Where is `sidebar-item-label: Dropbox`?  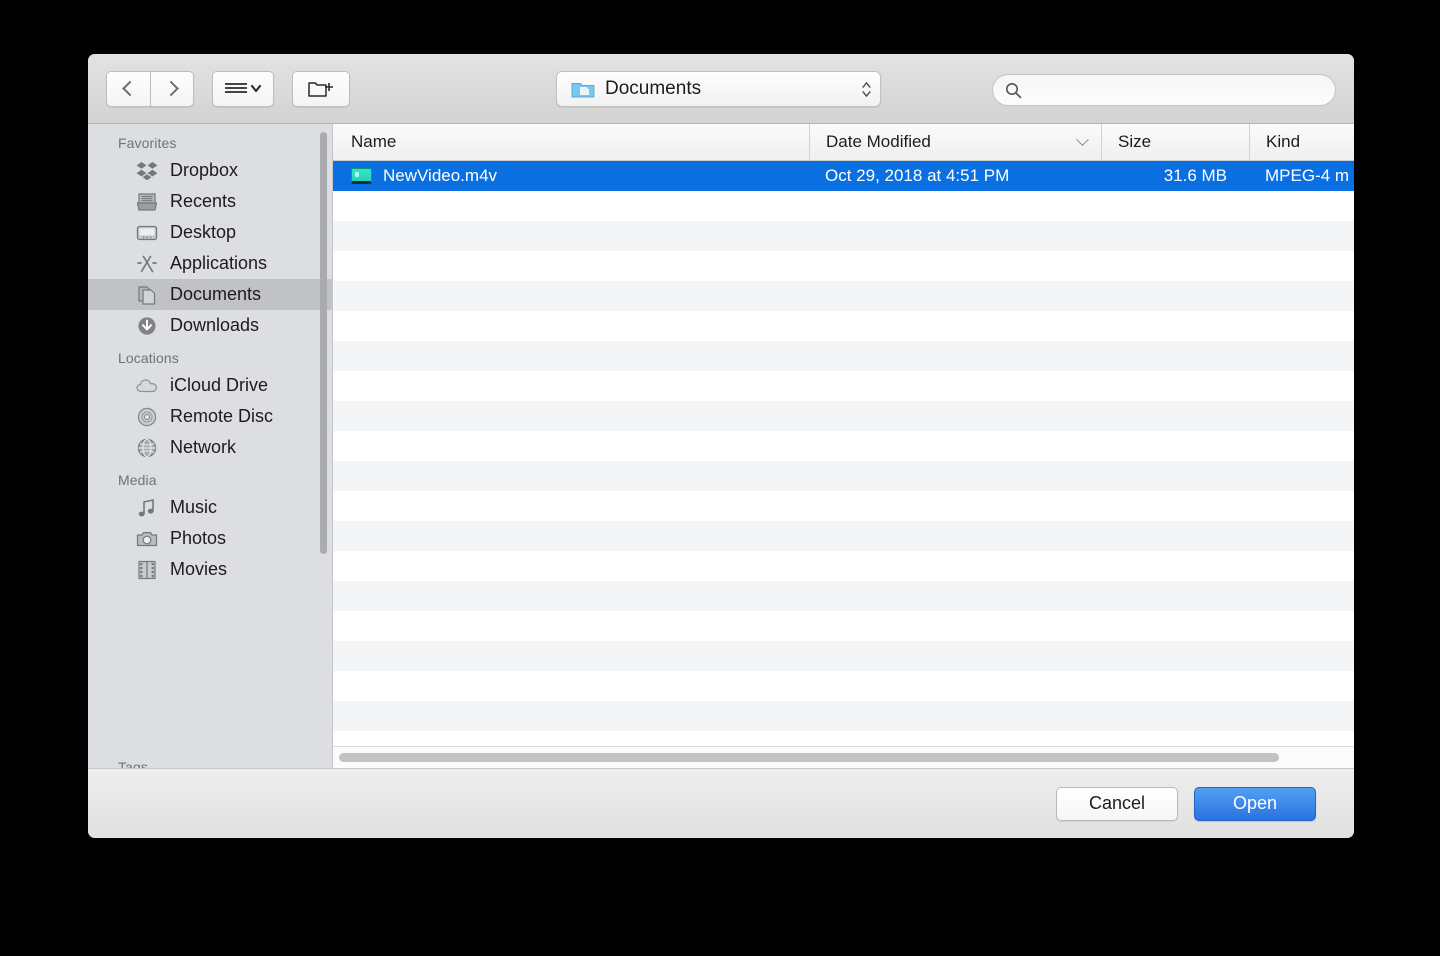 sidebar-item-label: Dropbox is located at coordinates (204, 170).